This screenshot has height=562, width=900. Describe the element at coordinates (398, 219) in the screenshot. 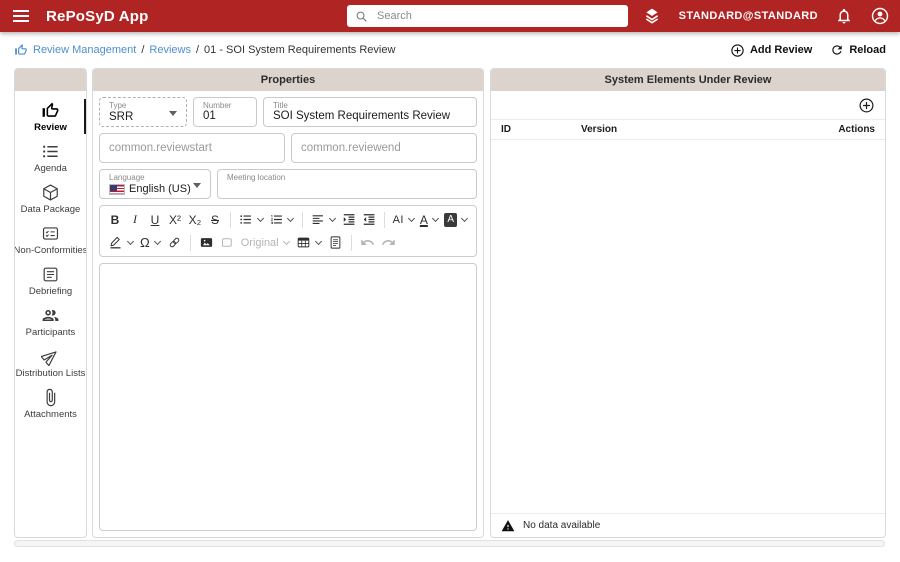

I see `font-size-glyph: AI` at that location.